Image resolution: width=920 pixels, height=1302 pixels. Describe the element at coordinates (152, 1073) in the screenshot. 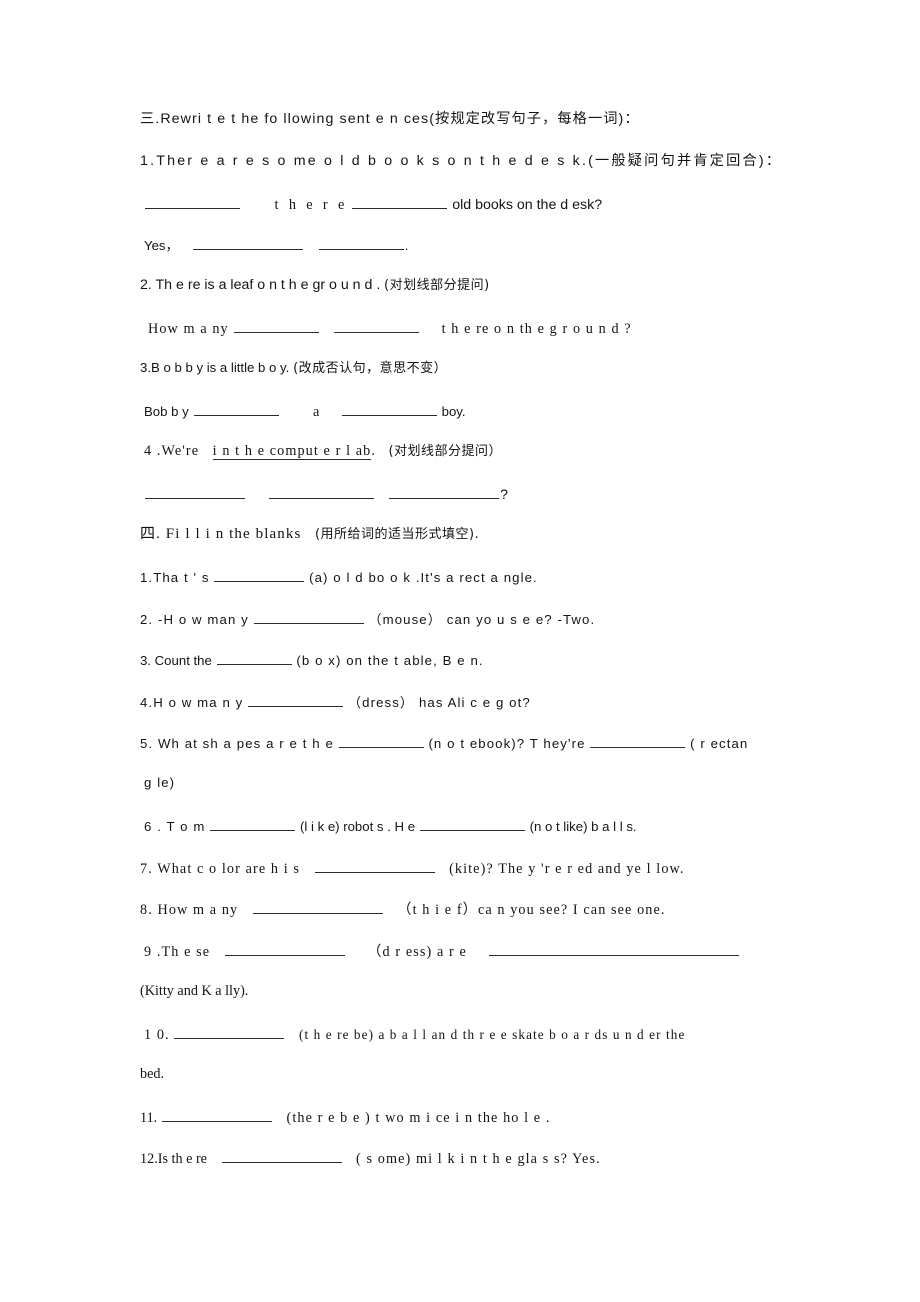

I see `item-4-10-wrapped-text: bed.` at that location.